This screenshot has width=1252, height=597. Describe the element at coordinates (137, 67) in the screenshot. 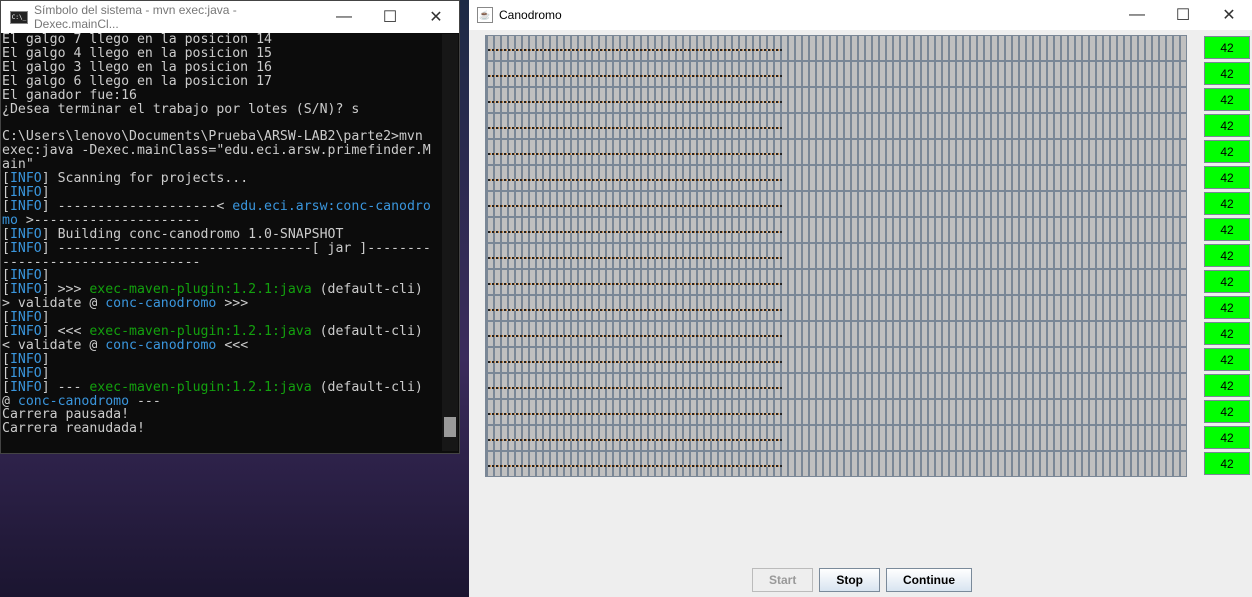

I see `terminal-text: El galgo 3 llego en la posicion 16` at that location.